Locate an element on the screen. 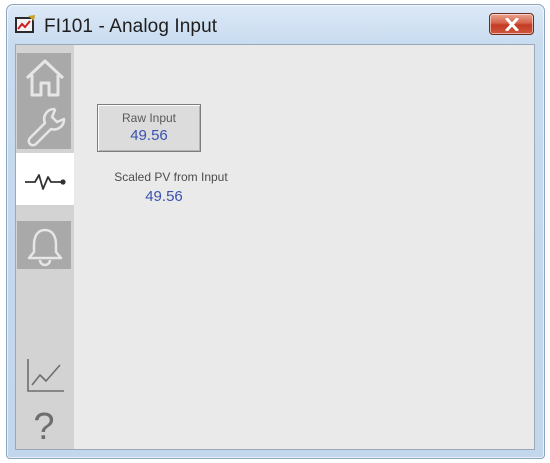 This screenshot has width=550, height=463. bell-icon is located at coordinates (45, 247).